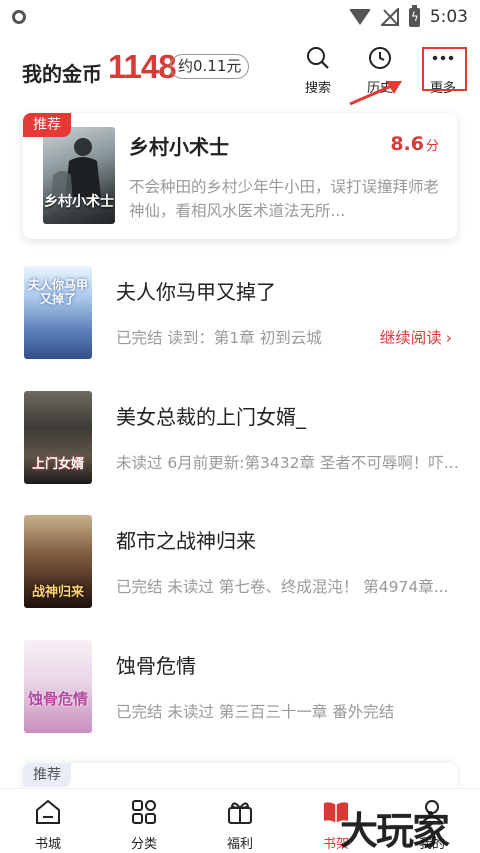 The image size is (480, 853). Describe the element at coordinates (58, 312) in the screenshot. I see `book-cover: 夫人你马甲又掉了` at that location.